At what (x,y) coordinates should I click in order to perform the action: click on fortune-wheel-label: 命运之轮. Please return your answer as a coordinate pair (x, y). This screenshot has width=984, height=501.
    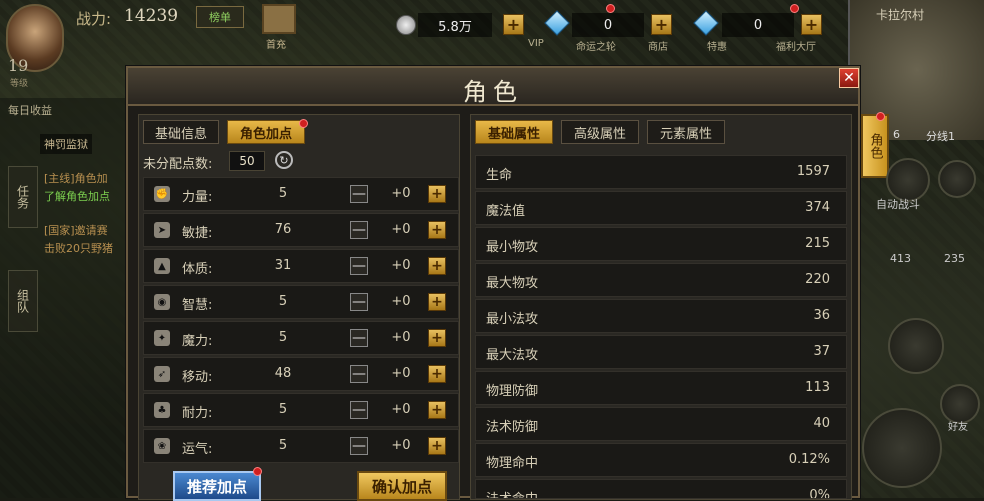
    Looking at the image, I should click on (596, 45).